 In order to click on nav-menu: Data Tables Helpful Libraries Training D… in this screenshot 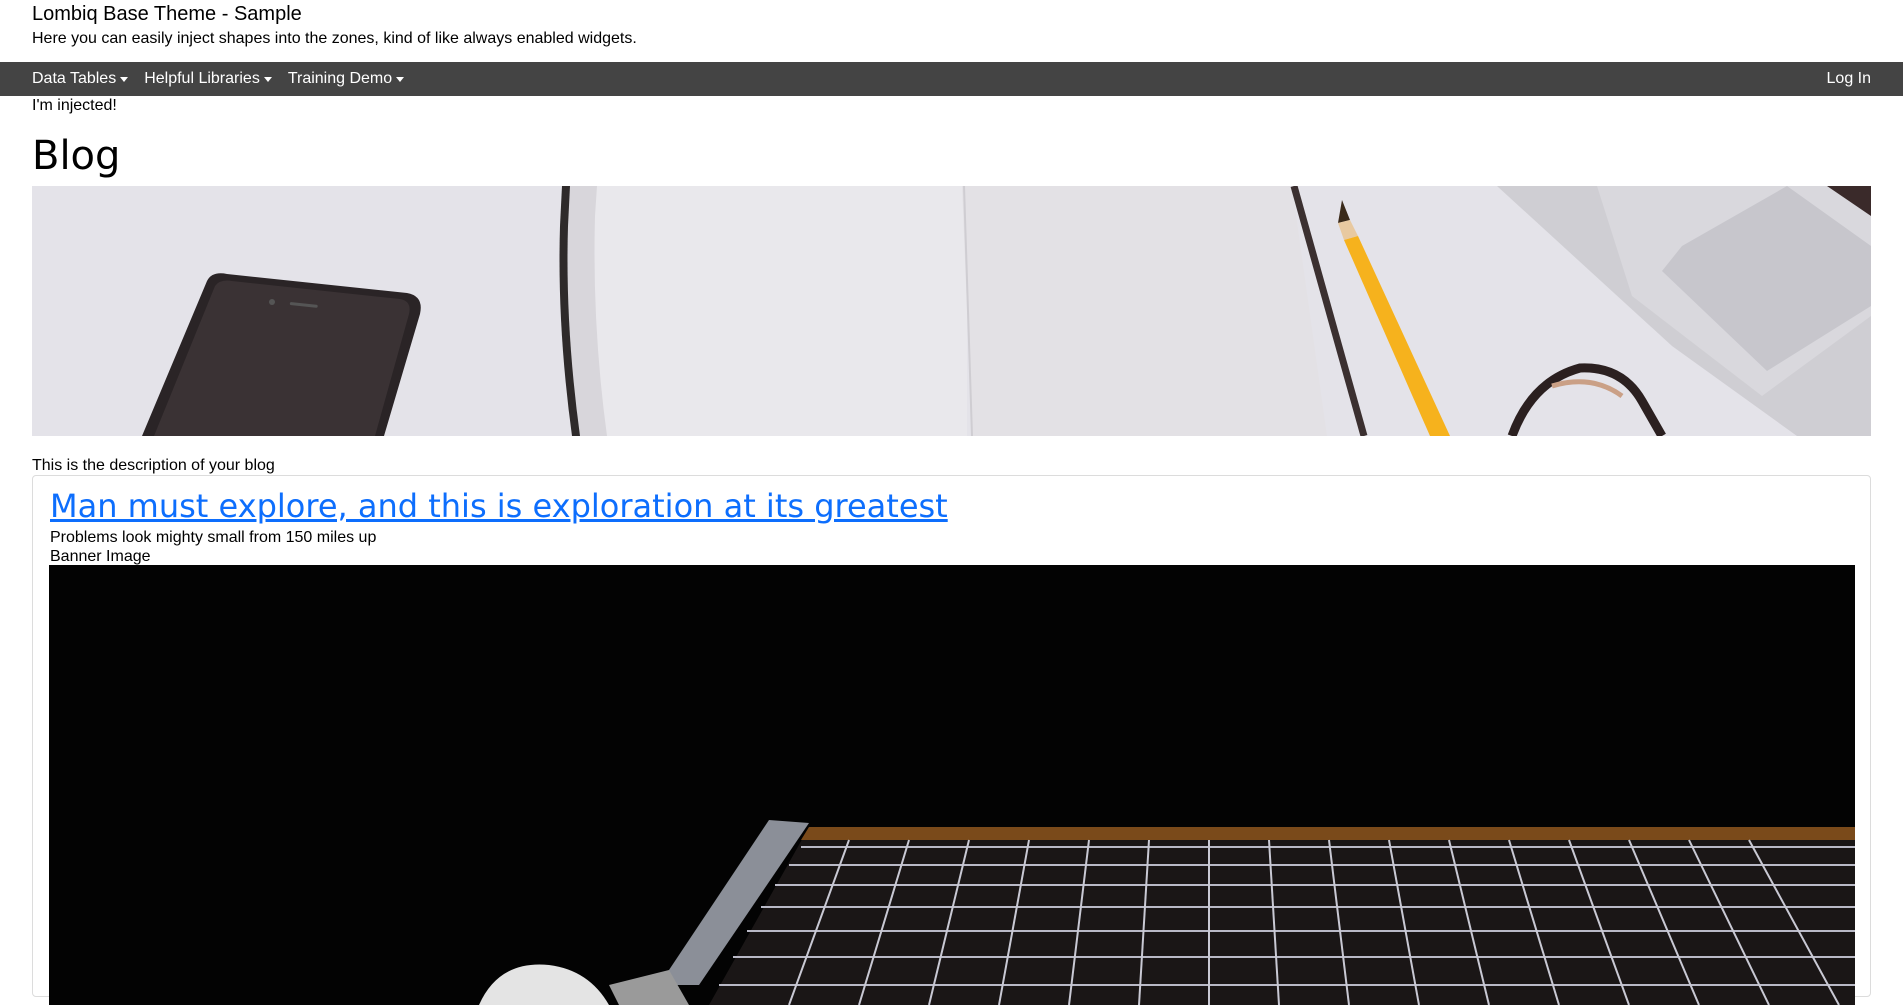, I will do `click(210, 79)`.